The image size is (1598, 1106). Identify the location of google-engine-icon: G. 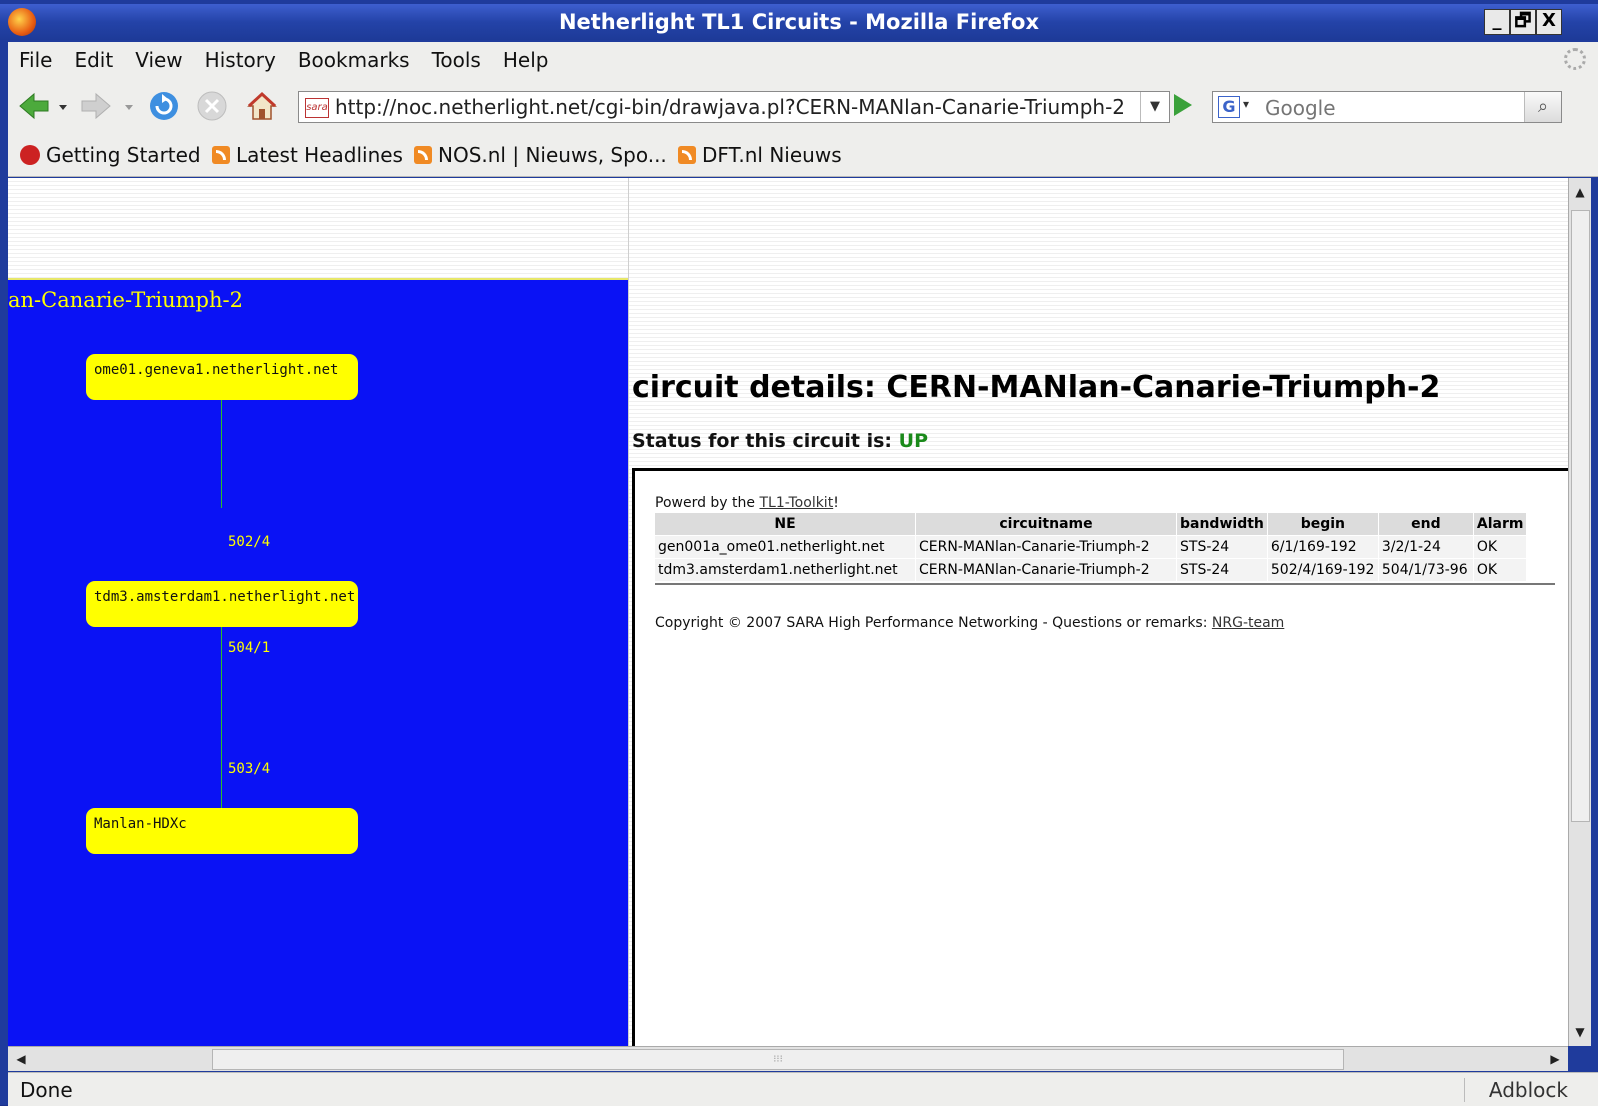
(1229, 107).